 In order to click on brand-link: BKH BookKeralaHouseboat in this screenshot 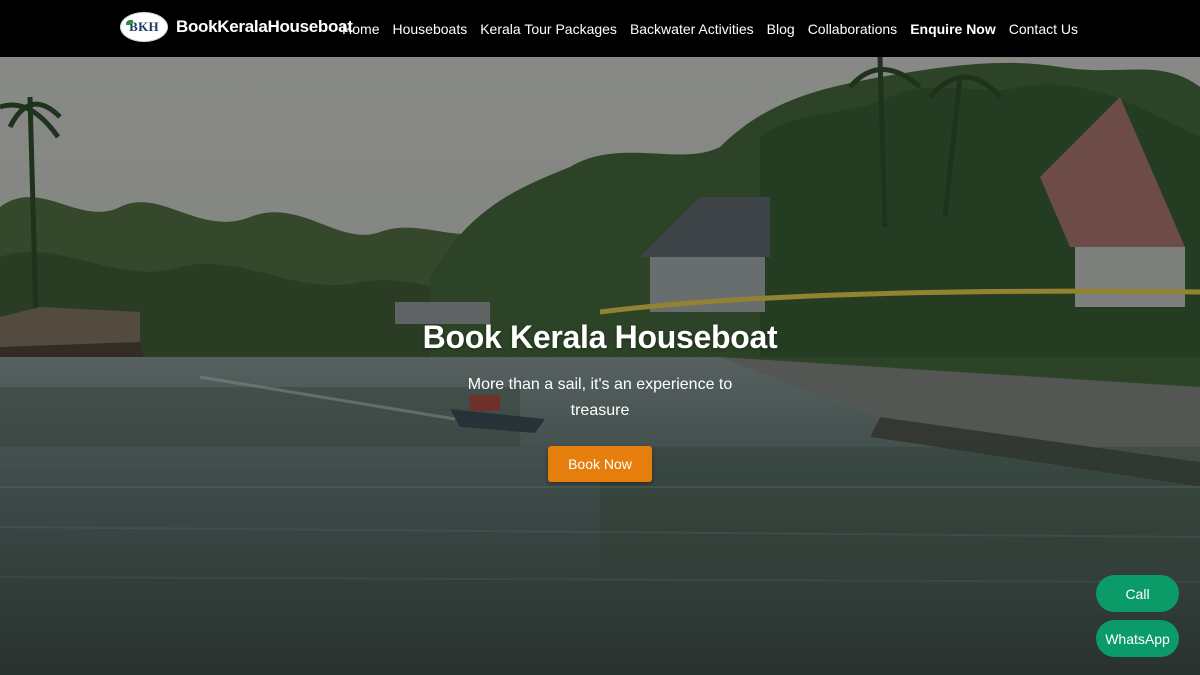, I will do `click(236, 27)`.